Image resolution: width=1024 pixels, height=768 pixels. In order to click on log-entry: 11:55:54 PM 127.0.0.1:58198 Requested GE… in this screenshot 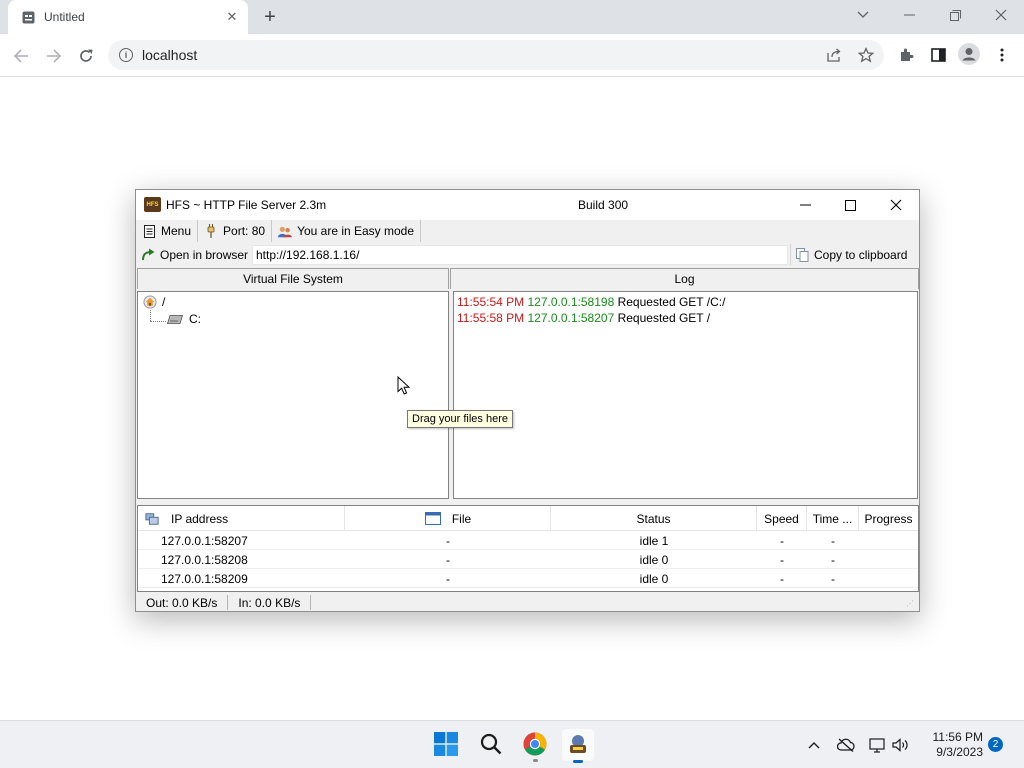, I will do `click(591, 302)`.